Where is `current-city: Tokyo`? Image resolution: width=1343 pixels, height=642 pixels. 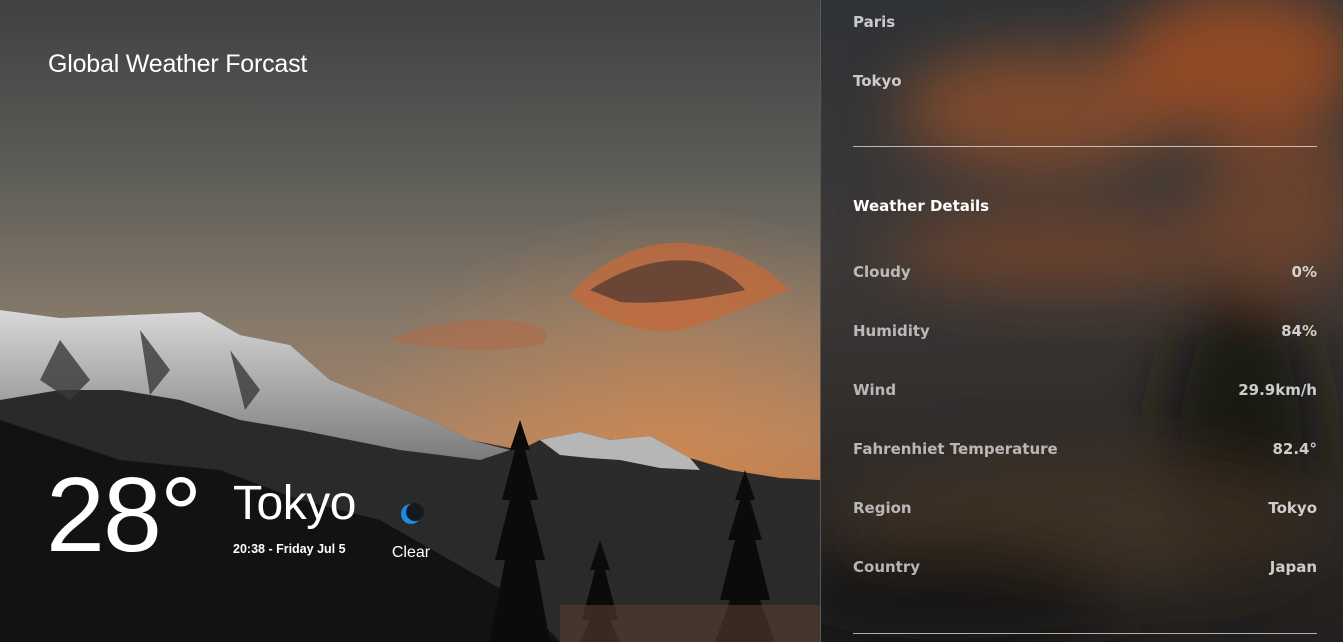 current-city: Tokyo is located at coordinates (294, 503).